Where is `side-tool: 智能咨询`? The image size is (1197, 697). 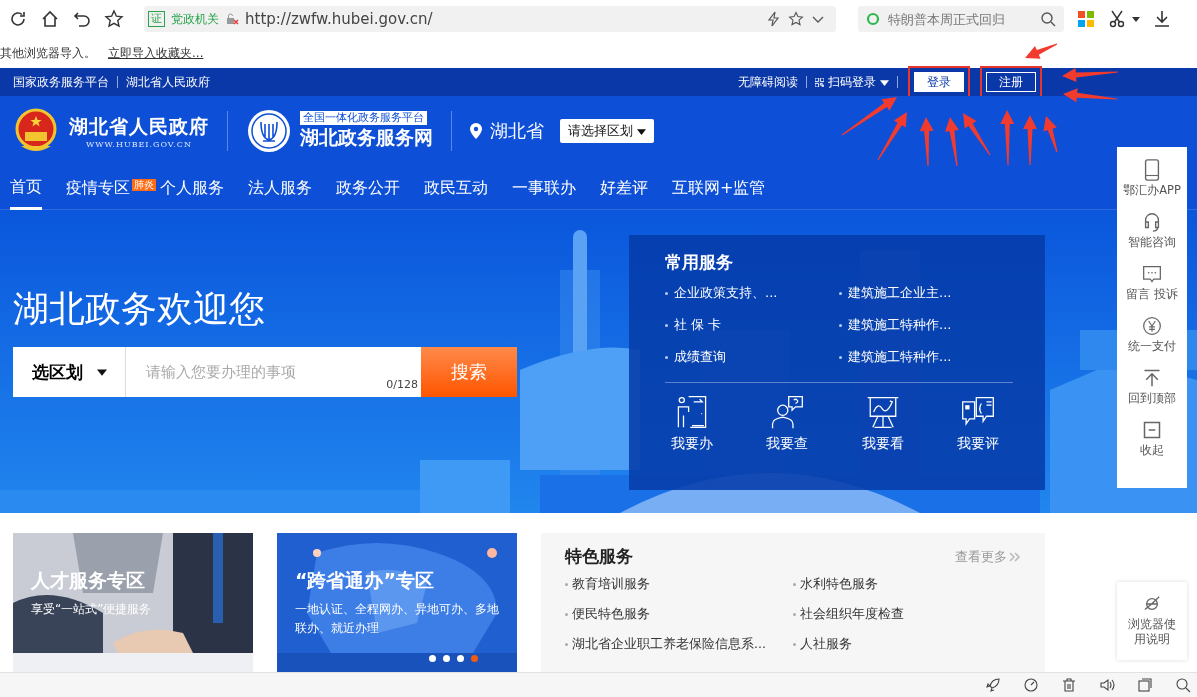
side-tool: 智能咨询 is located at coordinates (1152, 230).